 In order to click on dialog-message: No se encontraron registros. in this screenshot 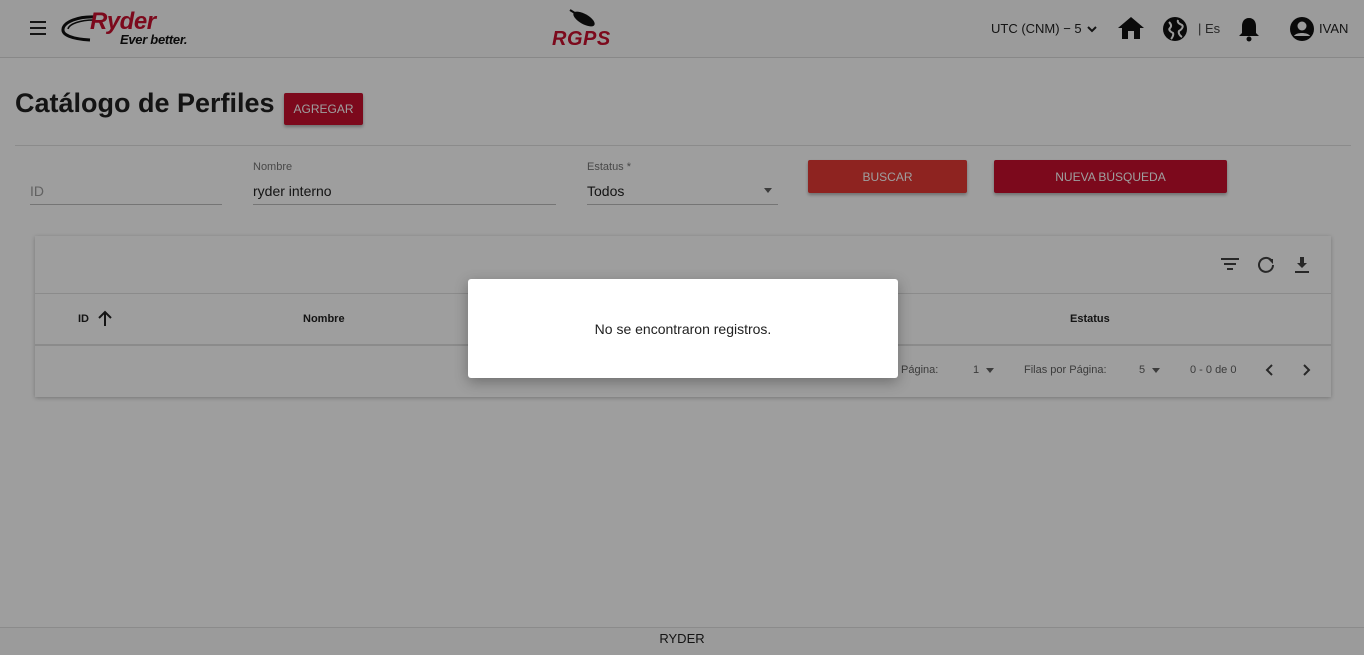, I will do `click(683, 329)`.